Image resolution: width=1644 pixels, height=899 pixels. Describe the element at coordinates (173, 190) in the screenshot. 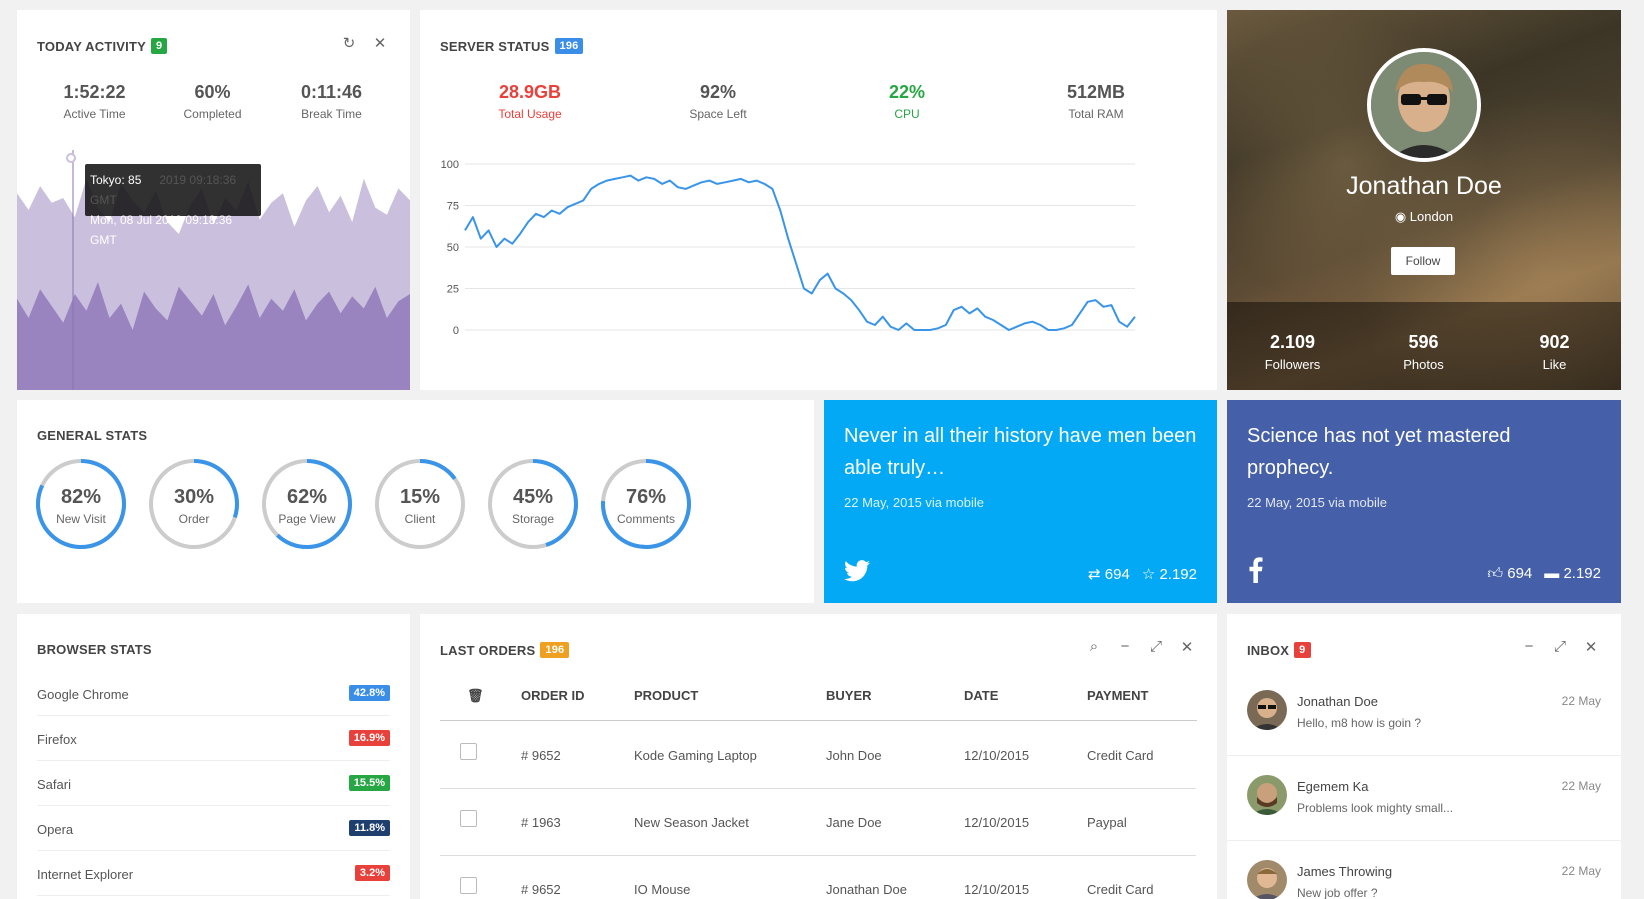

I see `tooltip-series: Tokyo: 85 2019 09:18:36 GMT` at that location.